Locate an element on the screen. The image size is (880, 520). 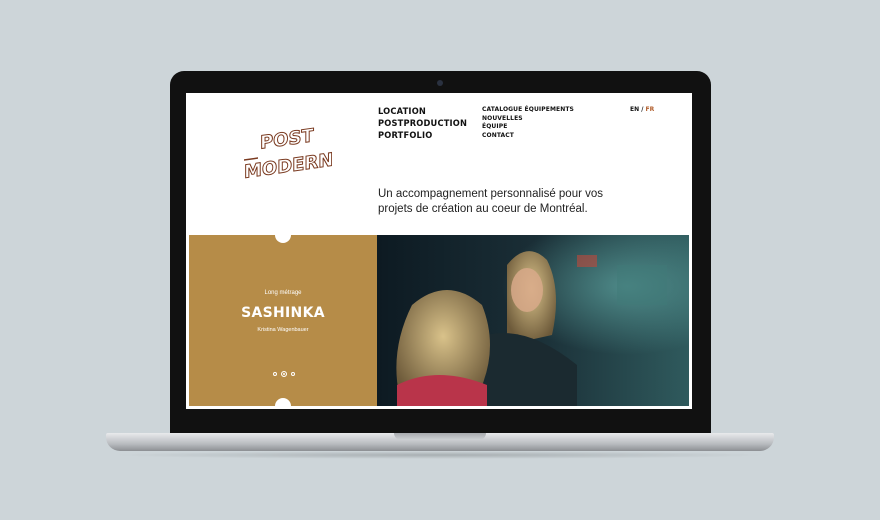
nav-contact: CONTACT is located at coordinates (528, 136).